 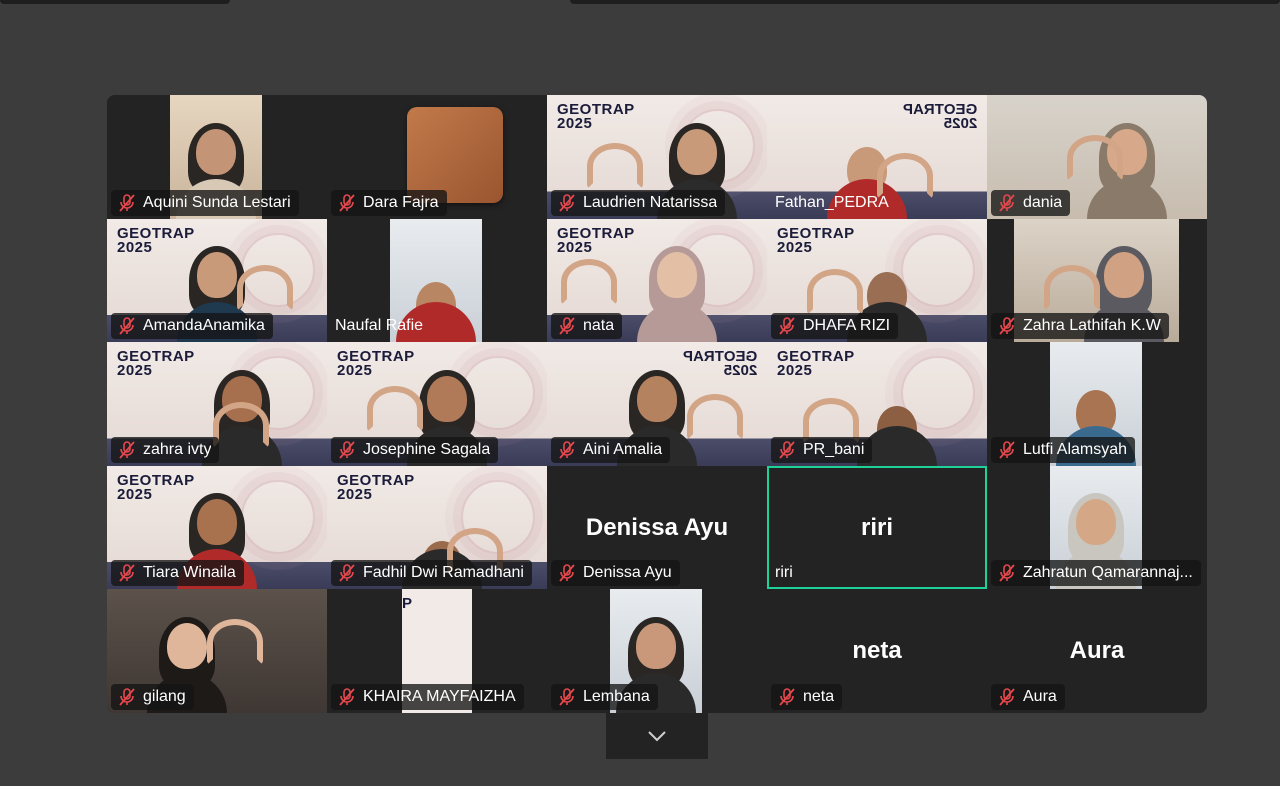 I want to click on participant-tile: GEOTRAP 2025 Fadhil Dwi Ramadhani, so click(x=437, y=527).